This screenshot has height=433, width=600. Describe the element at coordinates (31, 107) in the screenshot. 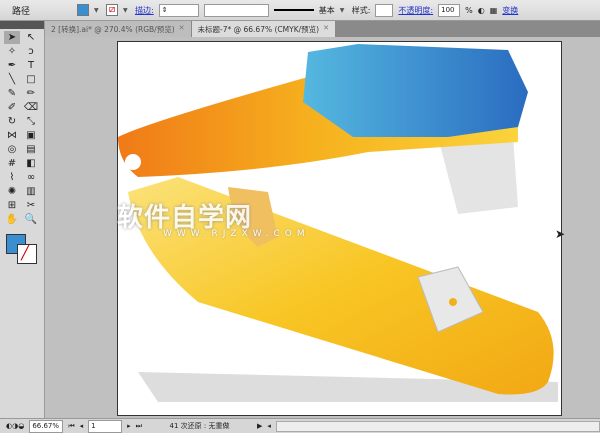

I see `eraser-tool-icon: ⌫` at that location.